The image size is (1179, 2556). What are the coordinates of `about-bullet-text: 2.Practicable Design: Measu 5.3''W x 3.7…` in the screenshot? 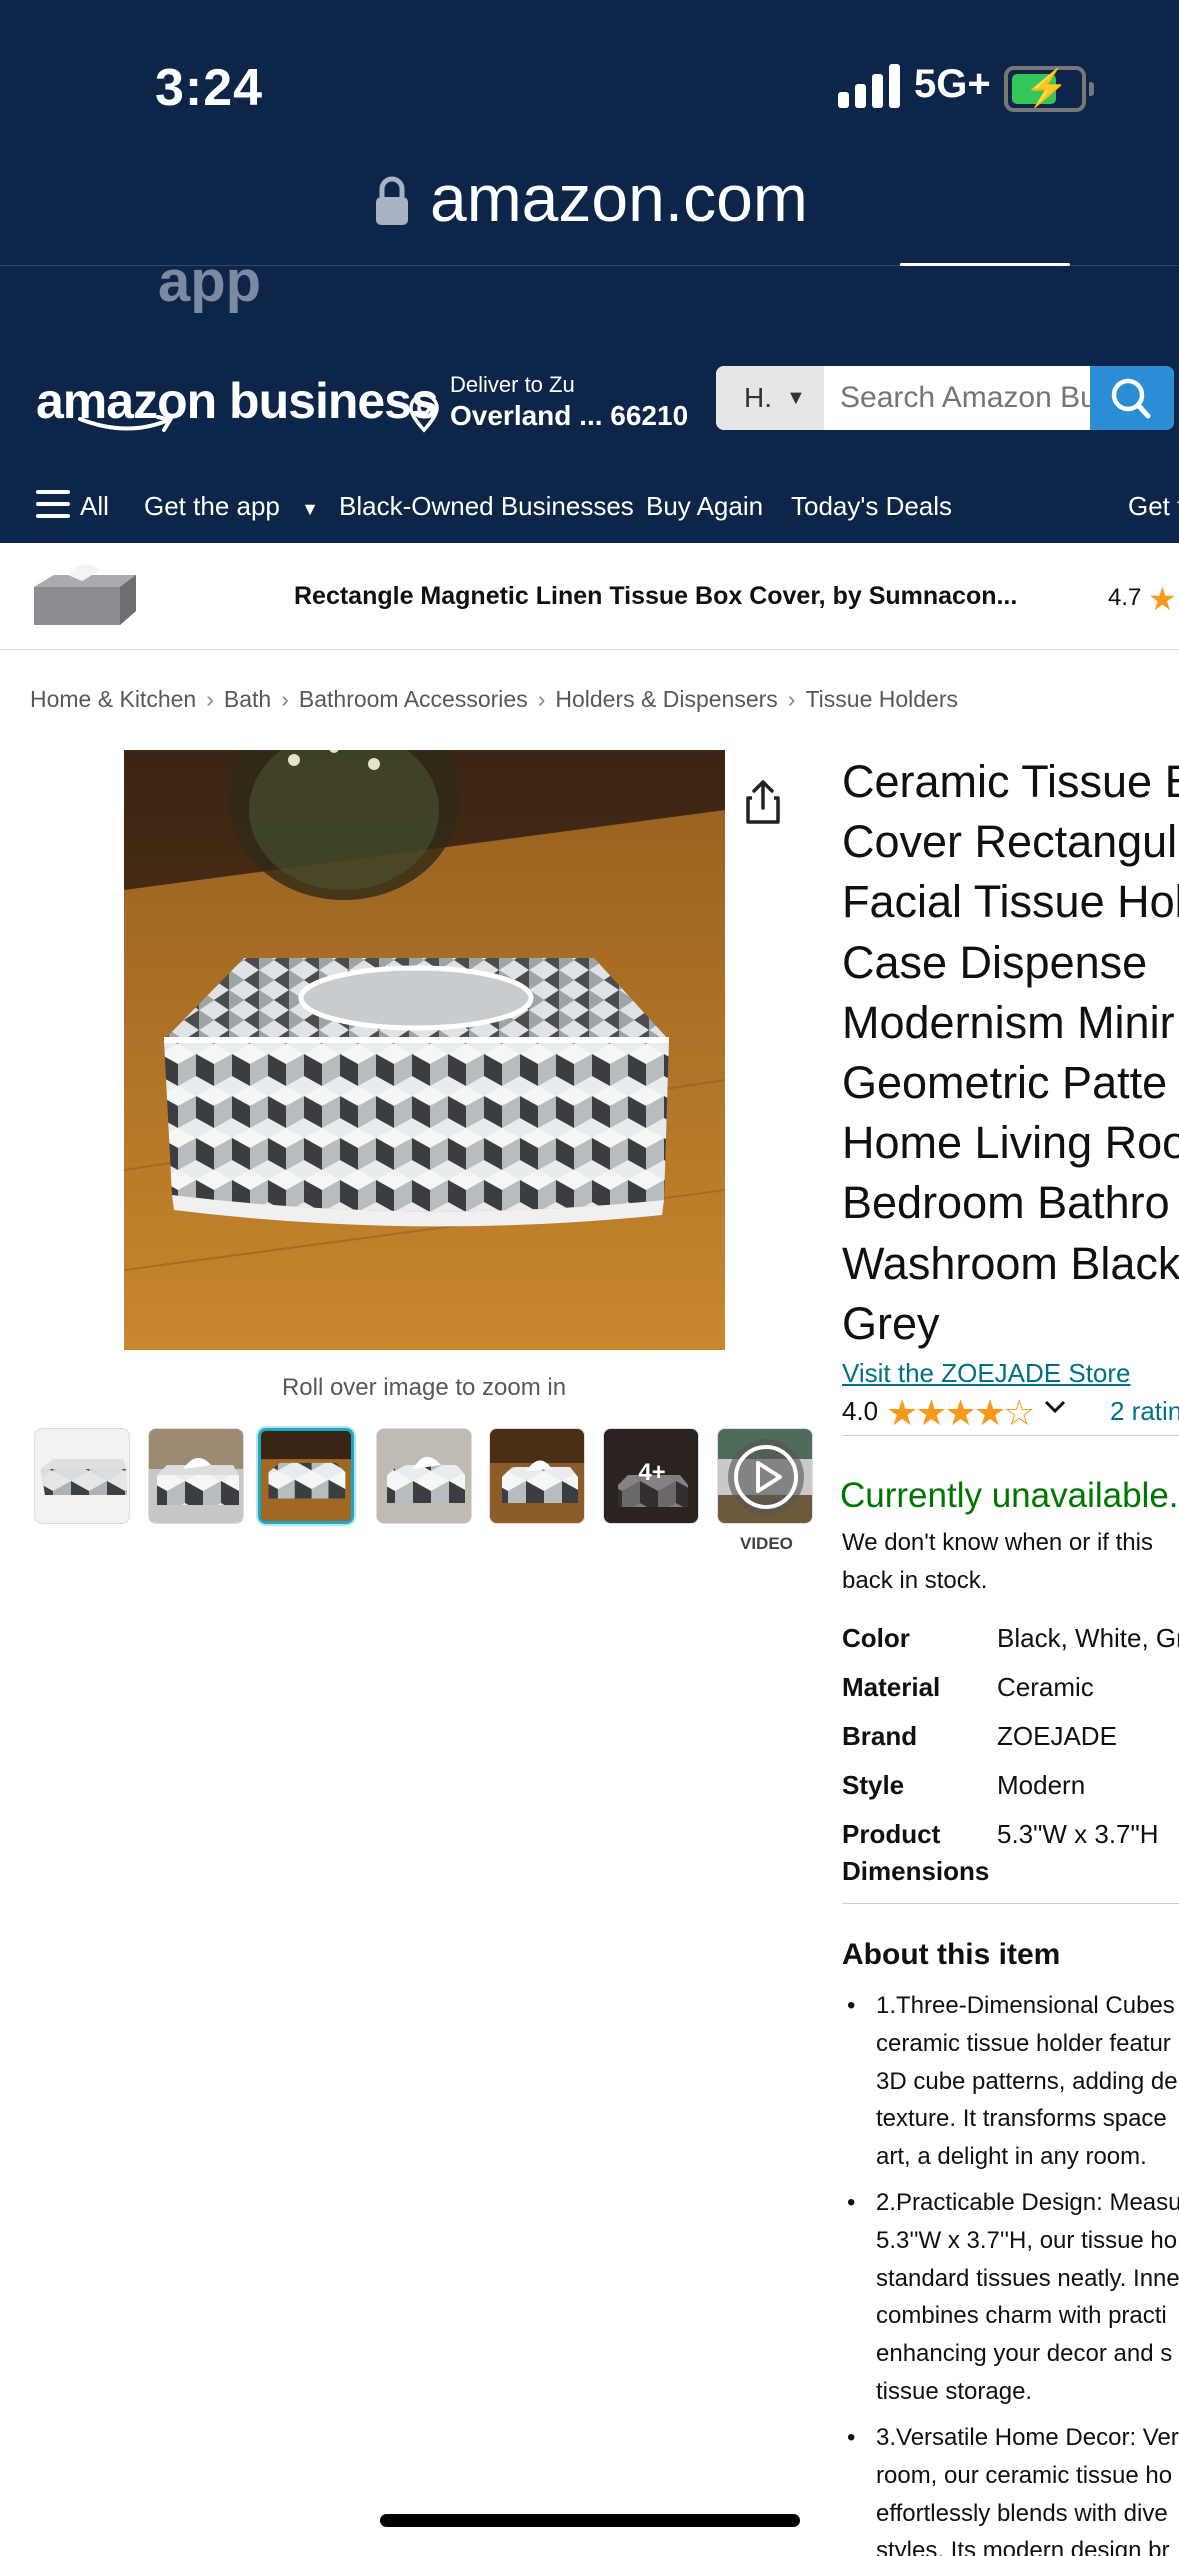 It's located at (1027, 2297).